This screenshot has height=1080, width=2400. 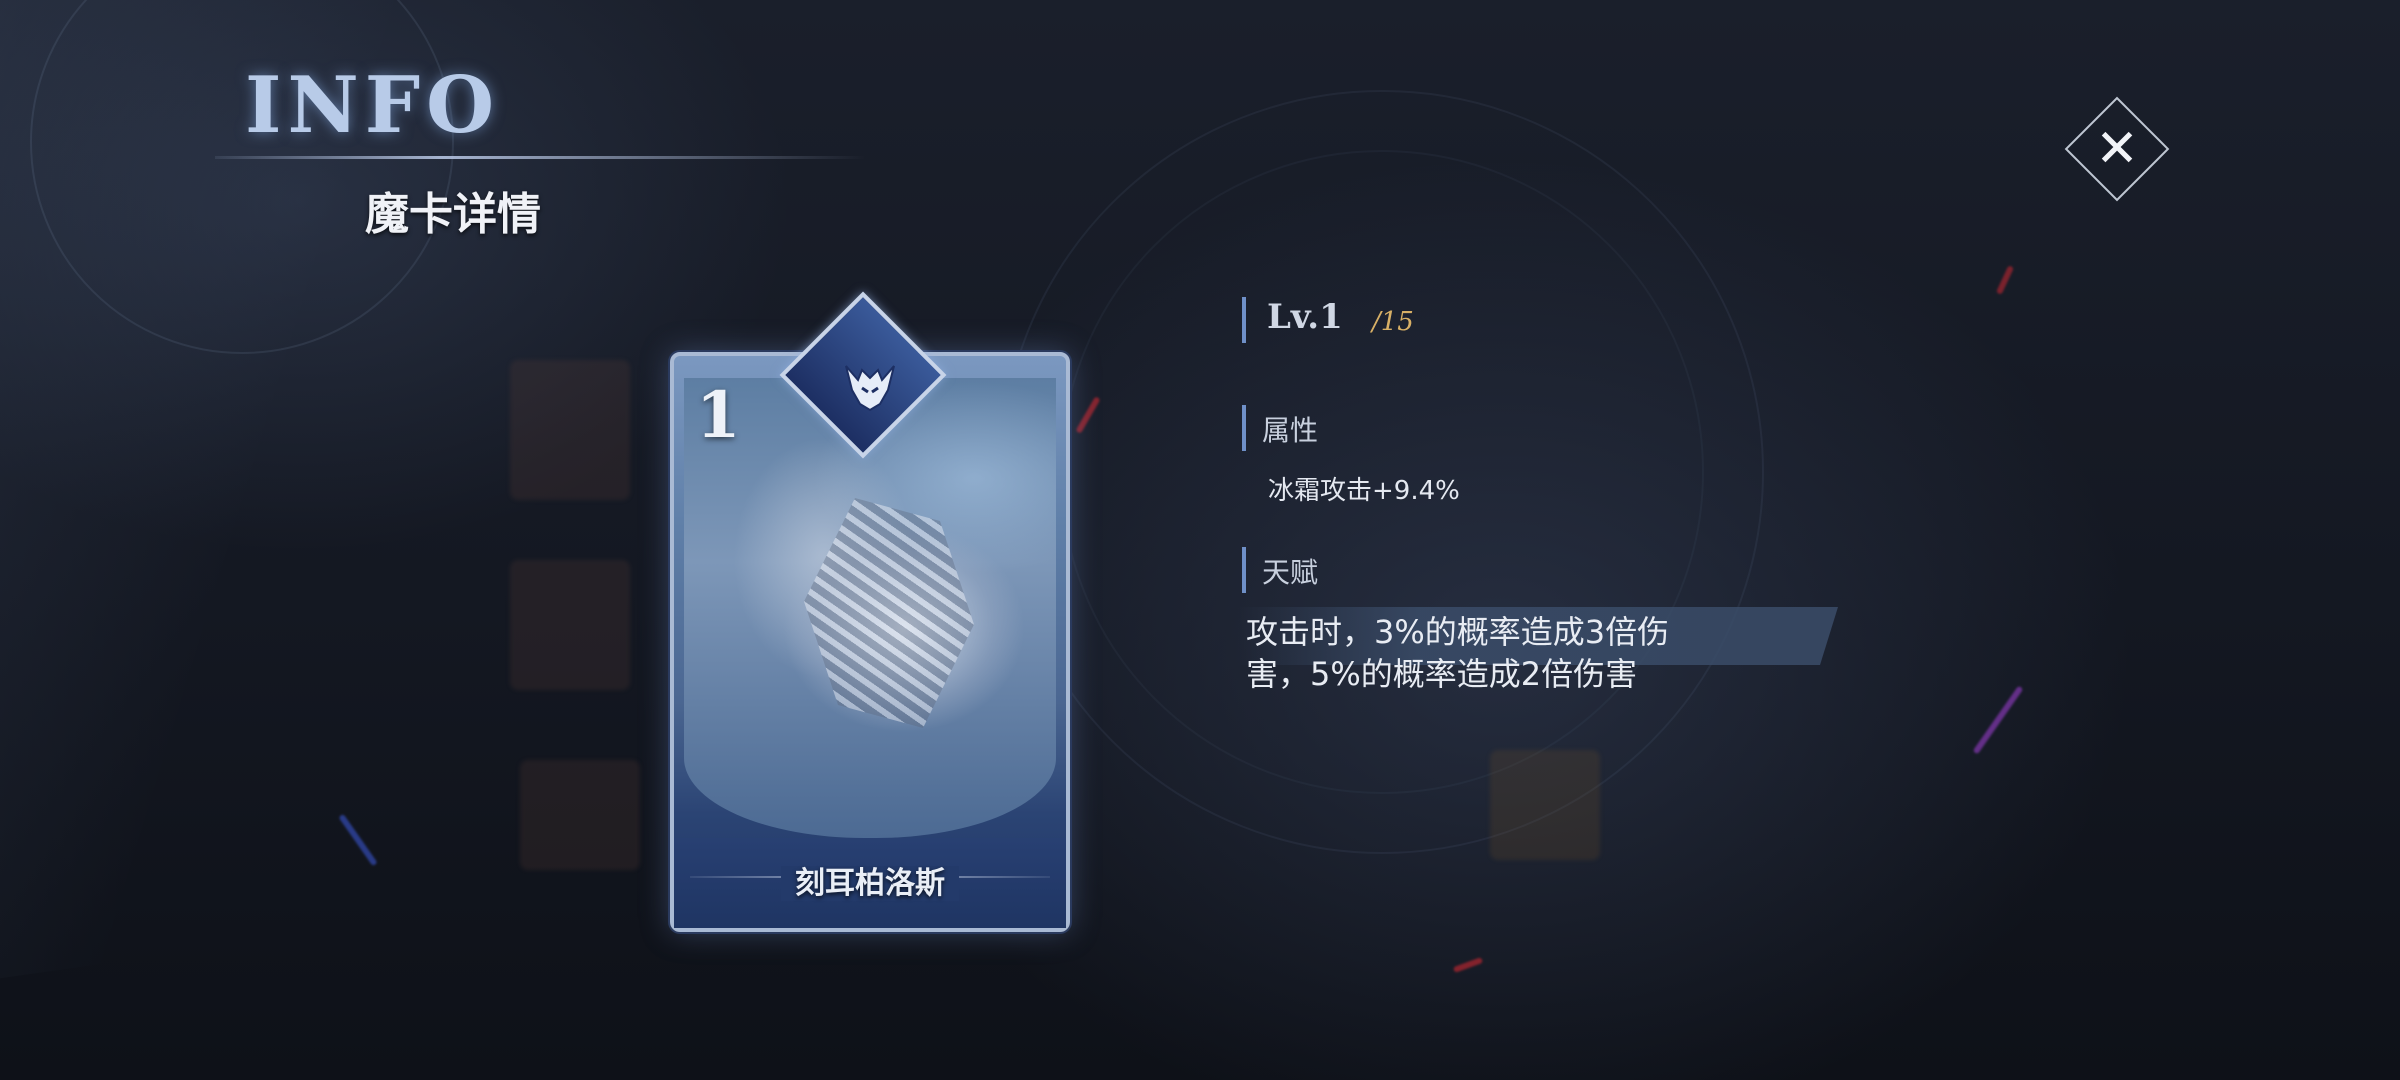 I want to click on card-name-wrapper: 刻耳柏洛斯, so click(x=870, y=880).